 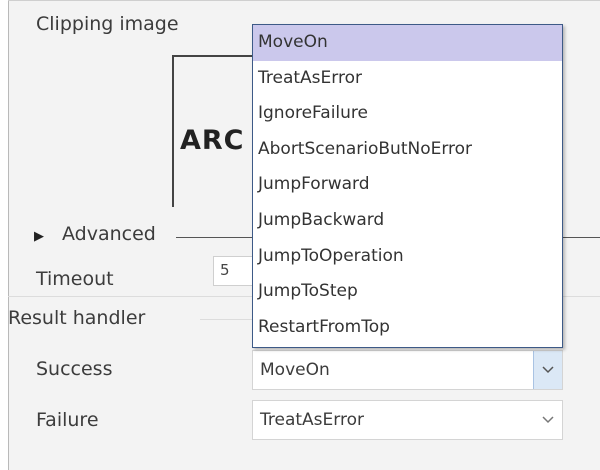 I want to click on dropdown-option-jumptostep: JumpToStep, so click(x=407, y=292).